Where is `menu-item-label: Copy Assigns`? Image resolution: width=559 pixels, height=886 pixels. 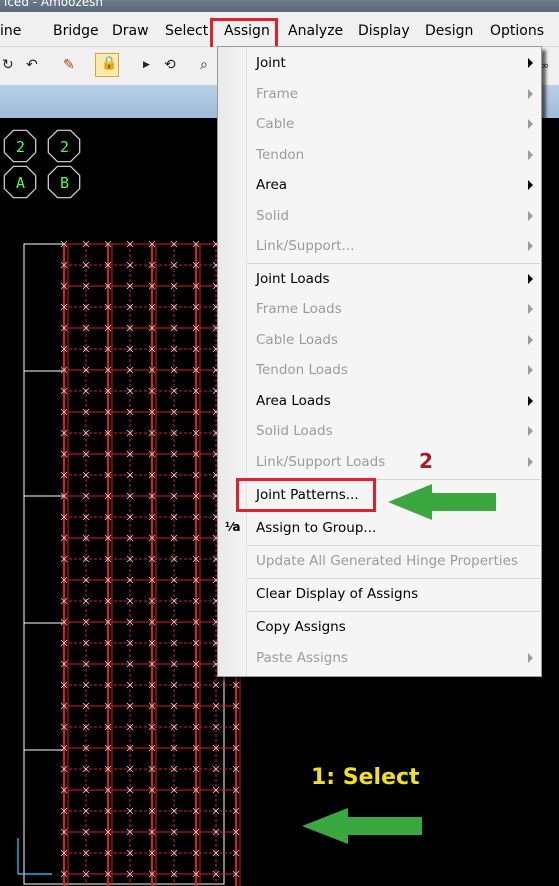 menu-item-label: Copy Assigns is located at coordinates (301, 627).